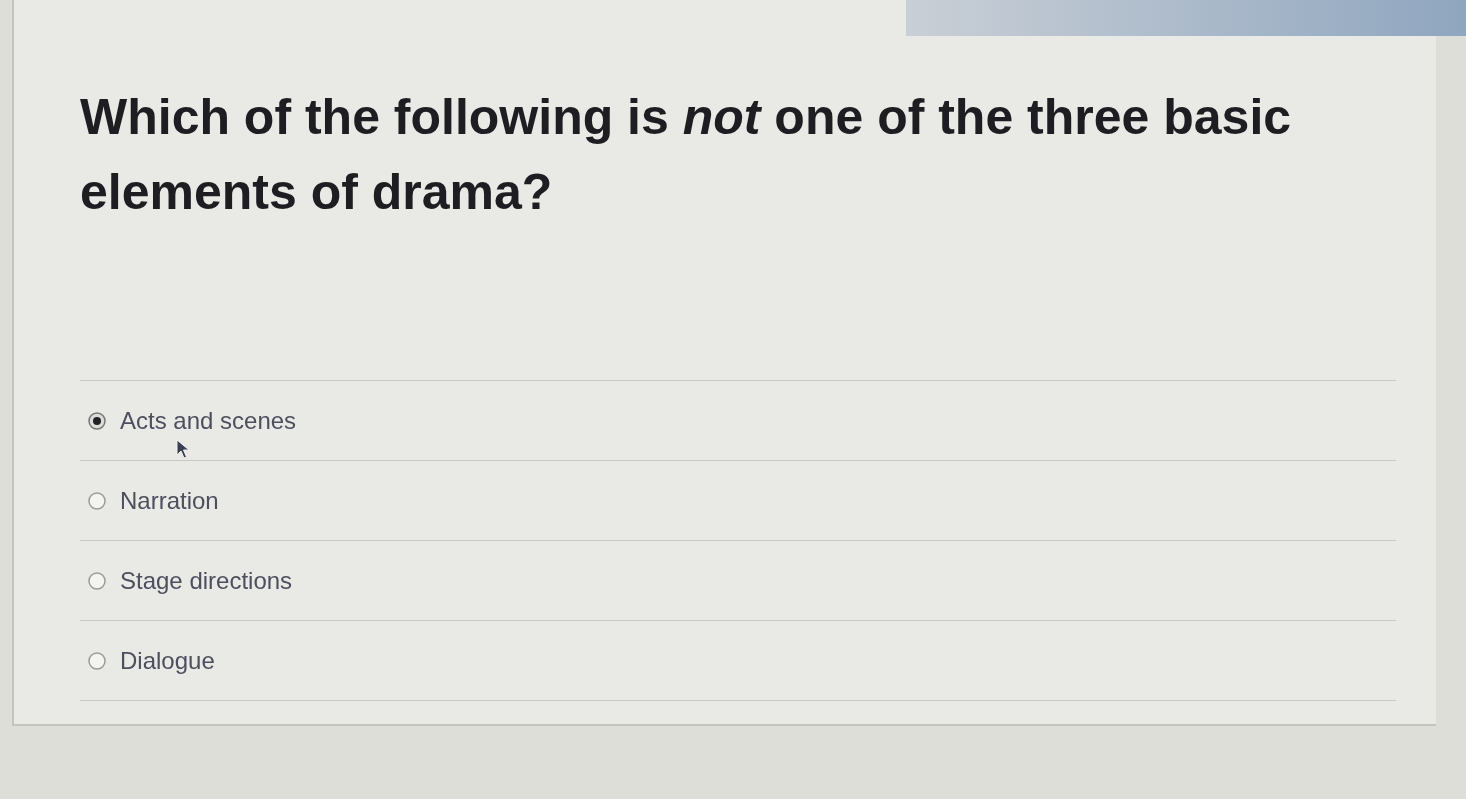 The image size is (1466, 799). I want to click on question-text: Which of the following is not one of the three basic elements of drama?, so click(686, 155).